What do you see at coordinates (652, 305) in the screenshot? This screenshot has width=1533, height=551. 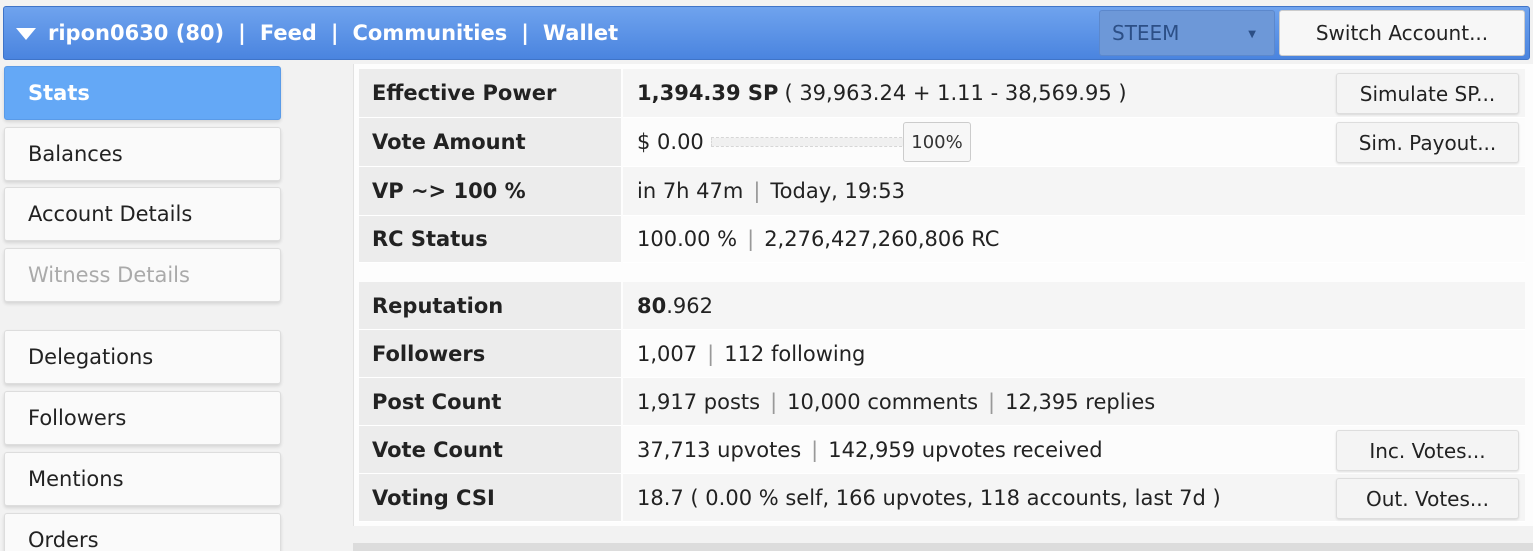 I see `reputation-int: 80` at bounding box center [652, 305].